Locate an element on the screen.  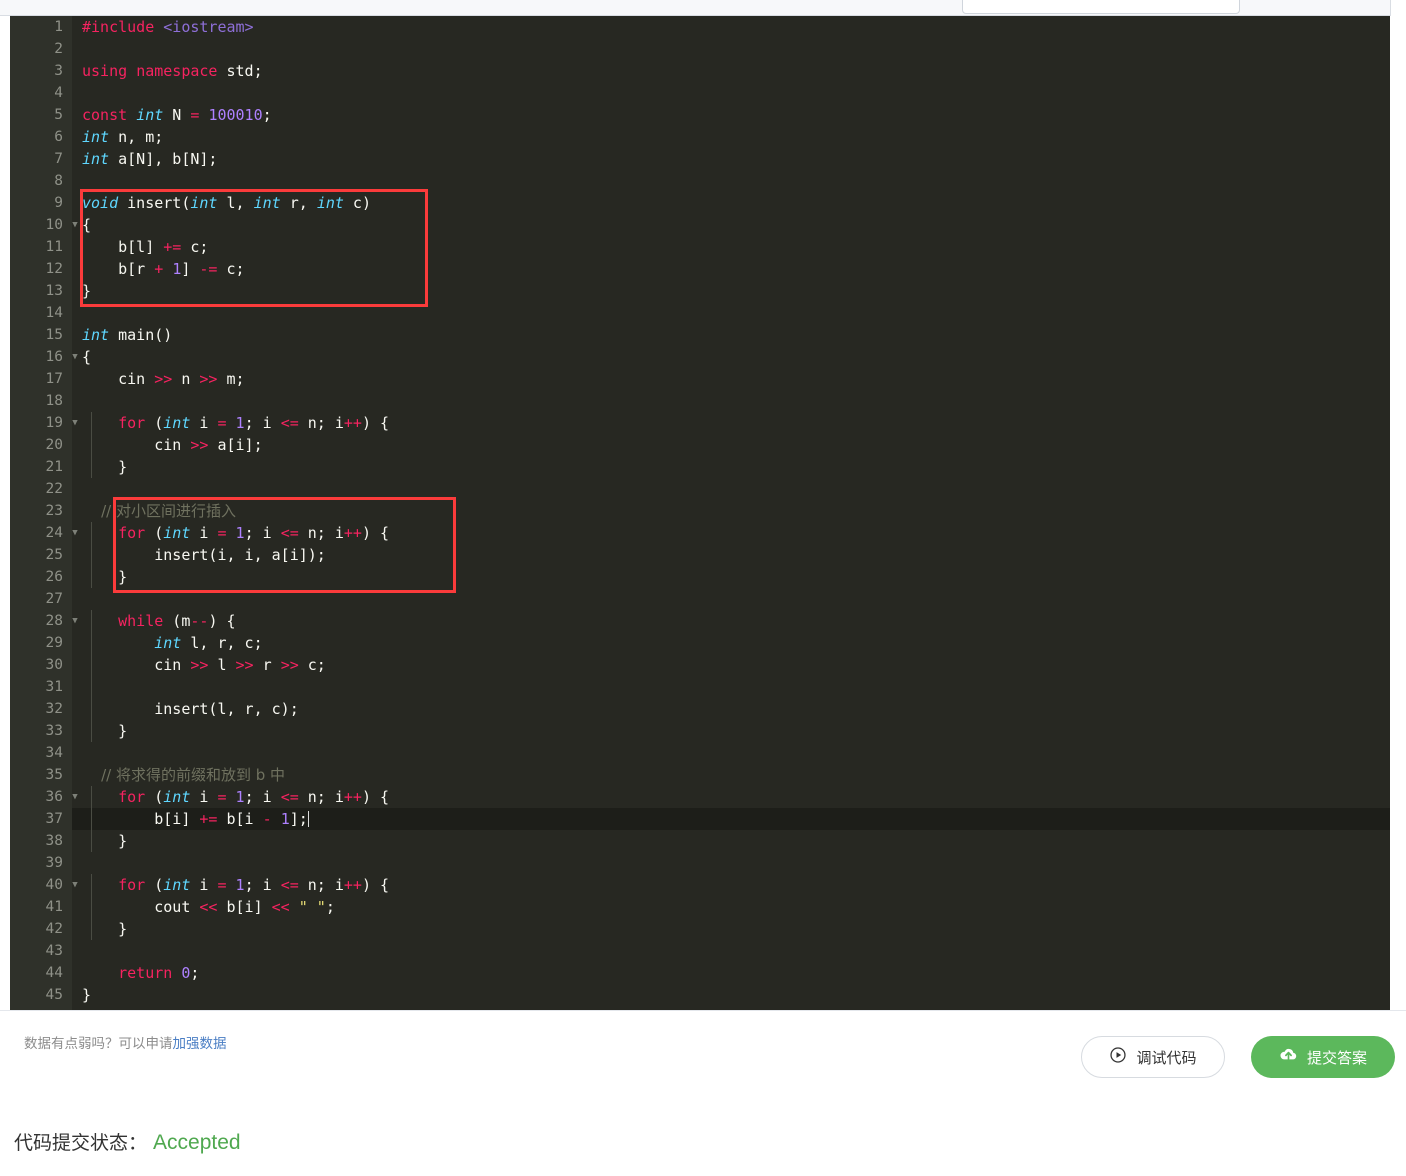
request-stronger-data-link: 加强数据 is located at coordinates (200, 1044).